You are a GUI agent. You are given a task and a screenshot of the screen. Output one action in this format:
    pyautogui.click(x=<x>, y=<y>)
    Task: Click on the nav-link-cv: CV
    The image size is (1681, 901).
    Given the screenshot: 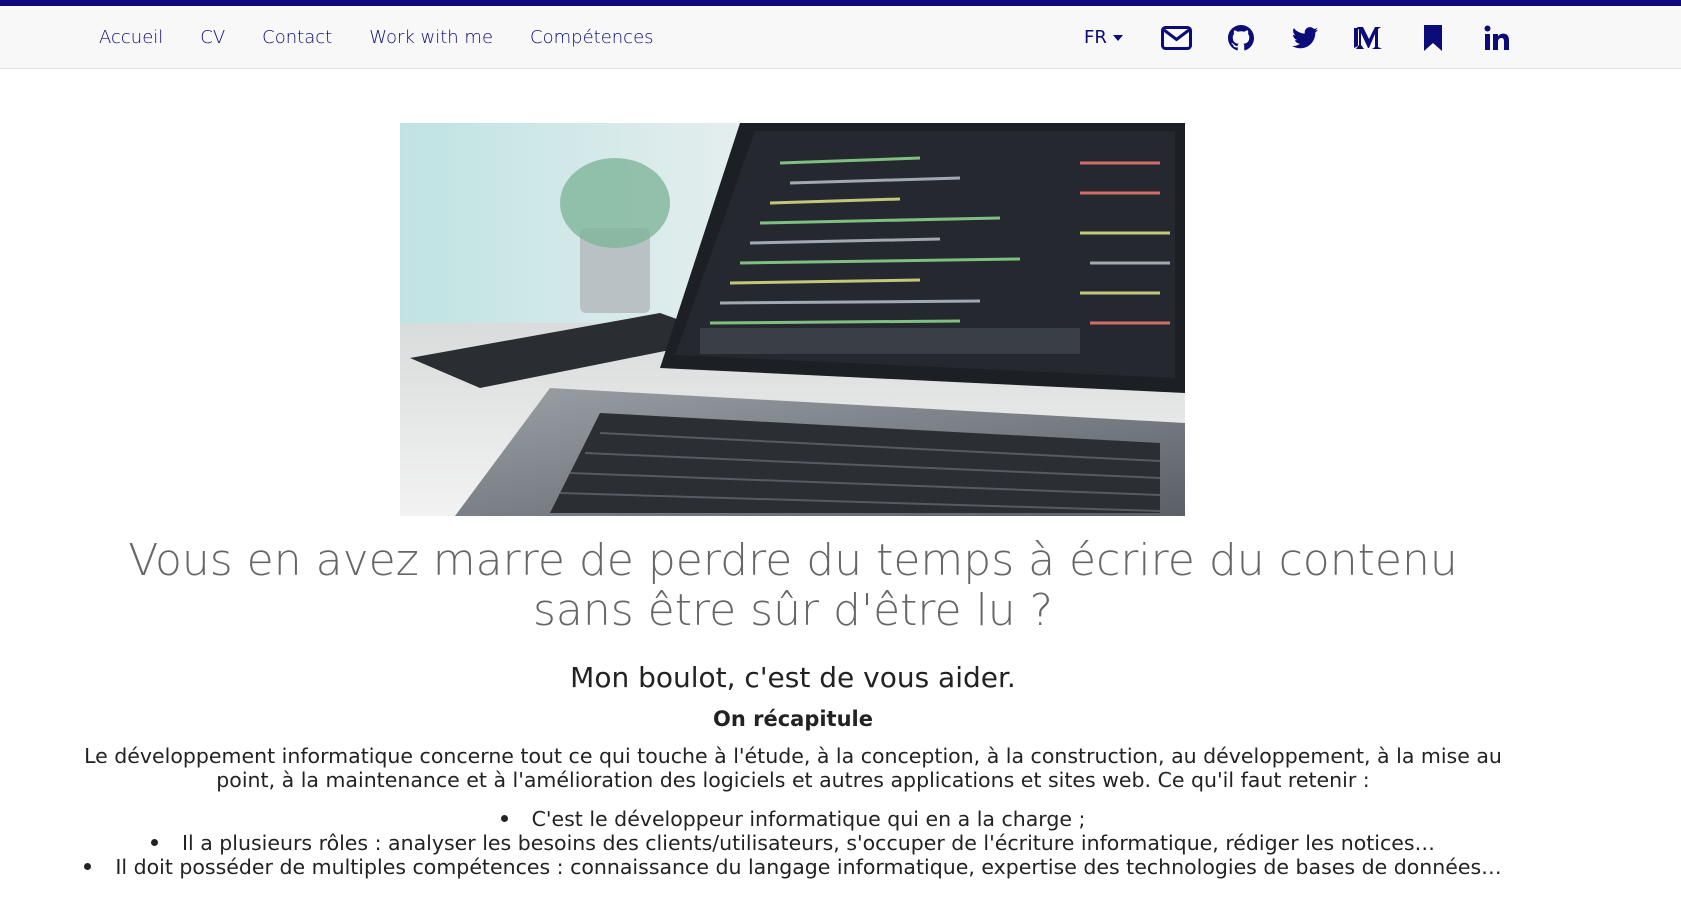 What is the action you would take?
    pyautogui.click(x=212, y=37)
    